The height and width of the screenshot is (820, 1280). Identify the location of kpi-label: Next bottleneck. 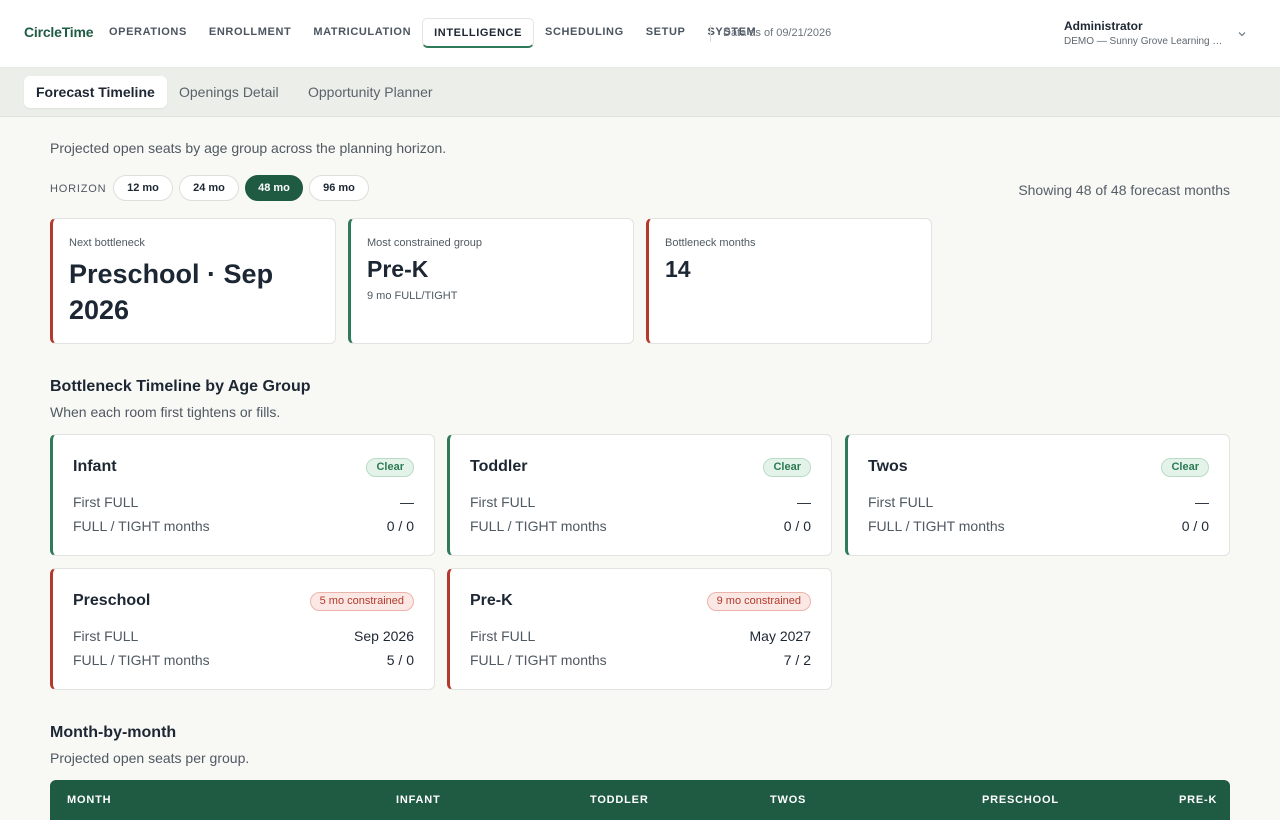
(107, 243).